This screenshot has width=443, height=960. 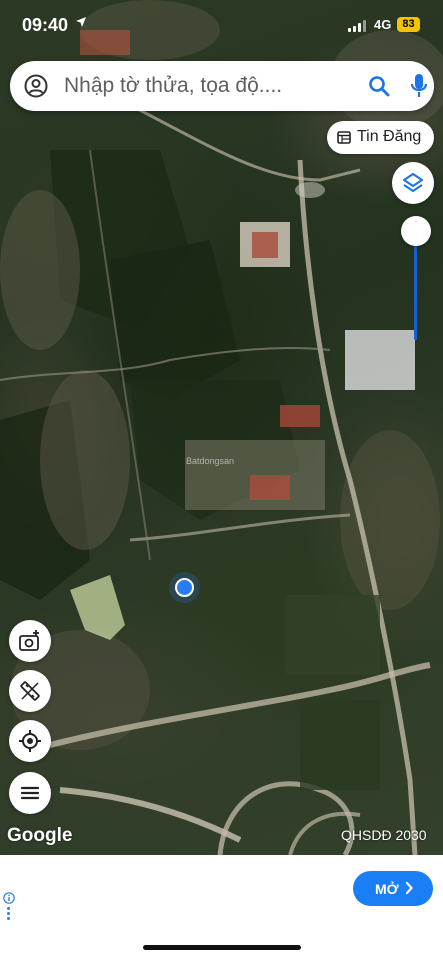 What do you see at coordinates (204, 86) in the screenshot?
I see `search-input` at bounding box center [204, 86].